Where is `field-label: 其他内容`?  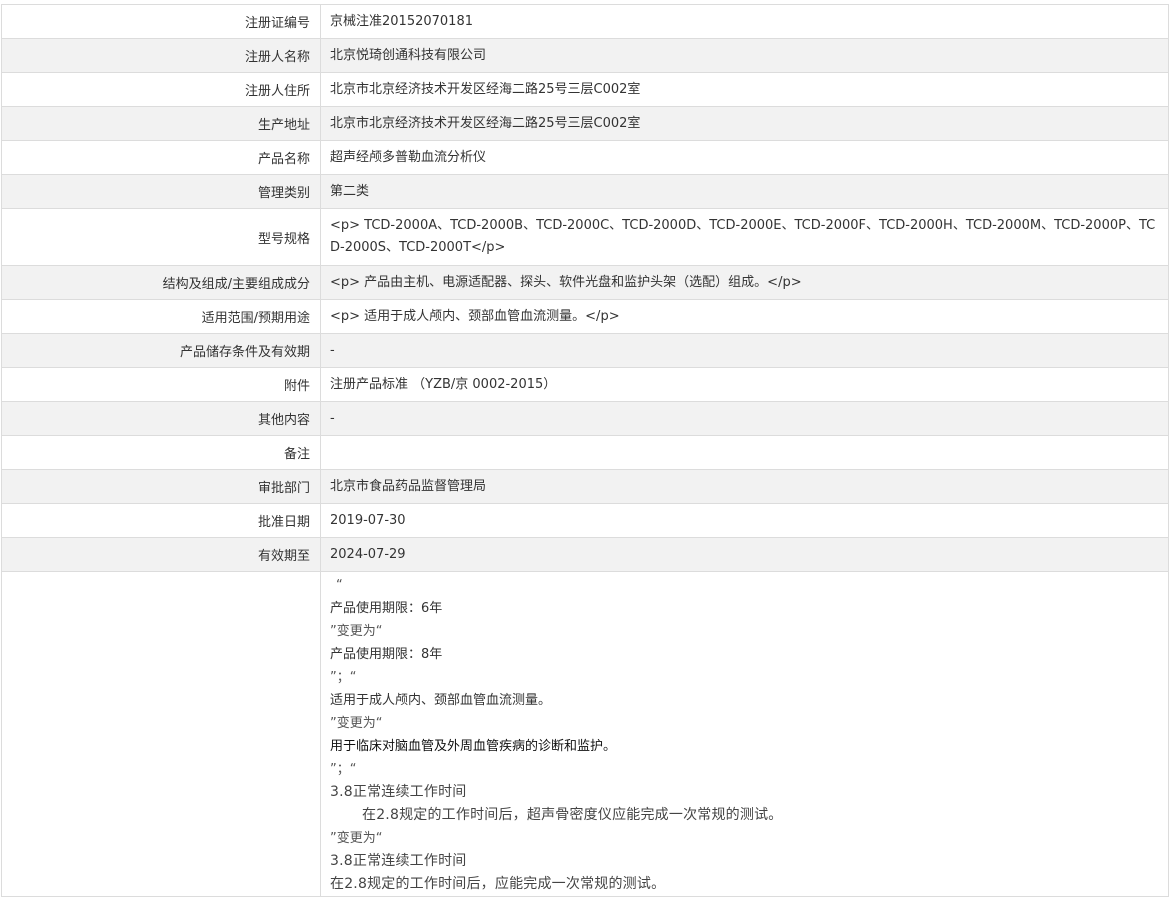
field-label: 其他内容 is located at coordinates (161, 418).